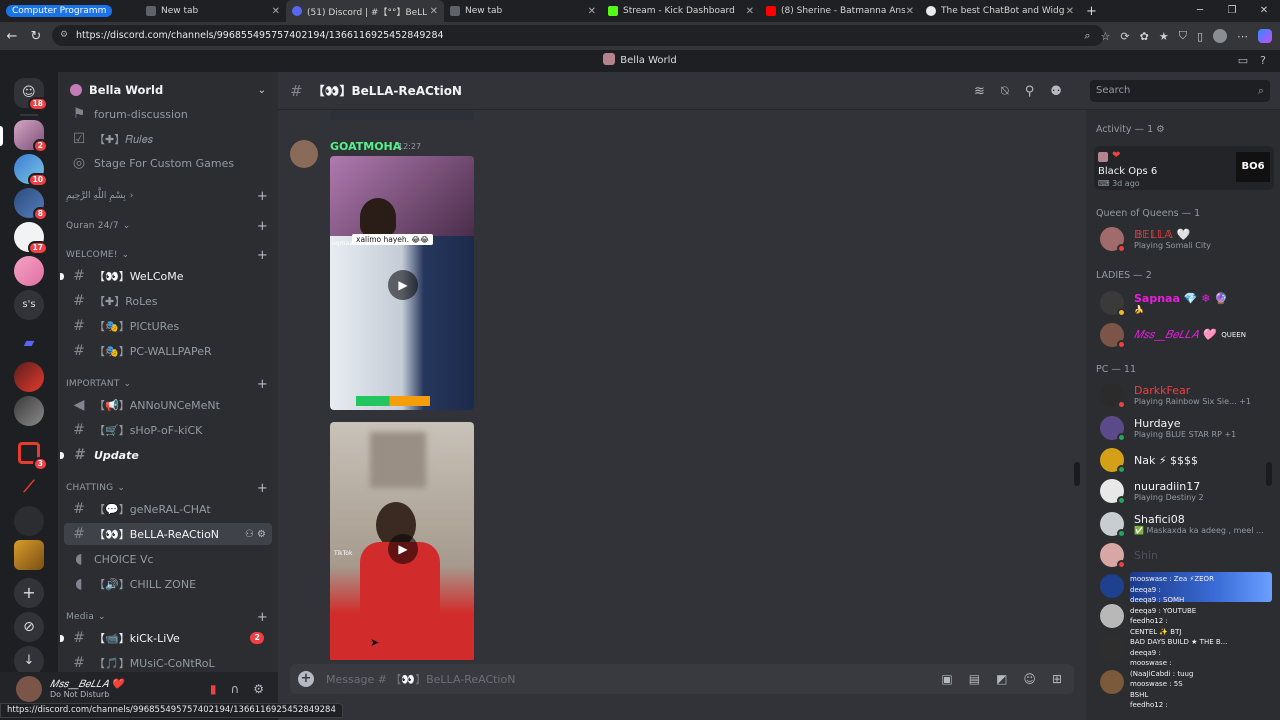  Describe the element at coordinates (168, 534) in the screenshot. I see `channel-bella-reaction: # 【👀】BeLLA-ReACtioN ⚇ ⚙` at that location.